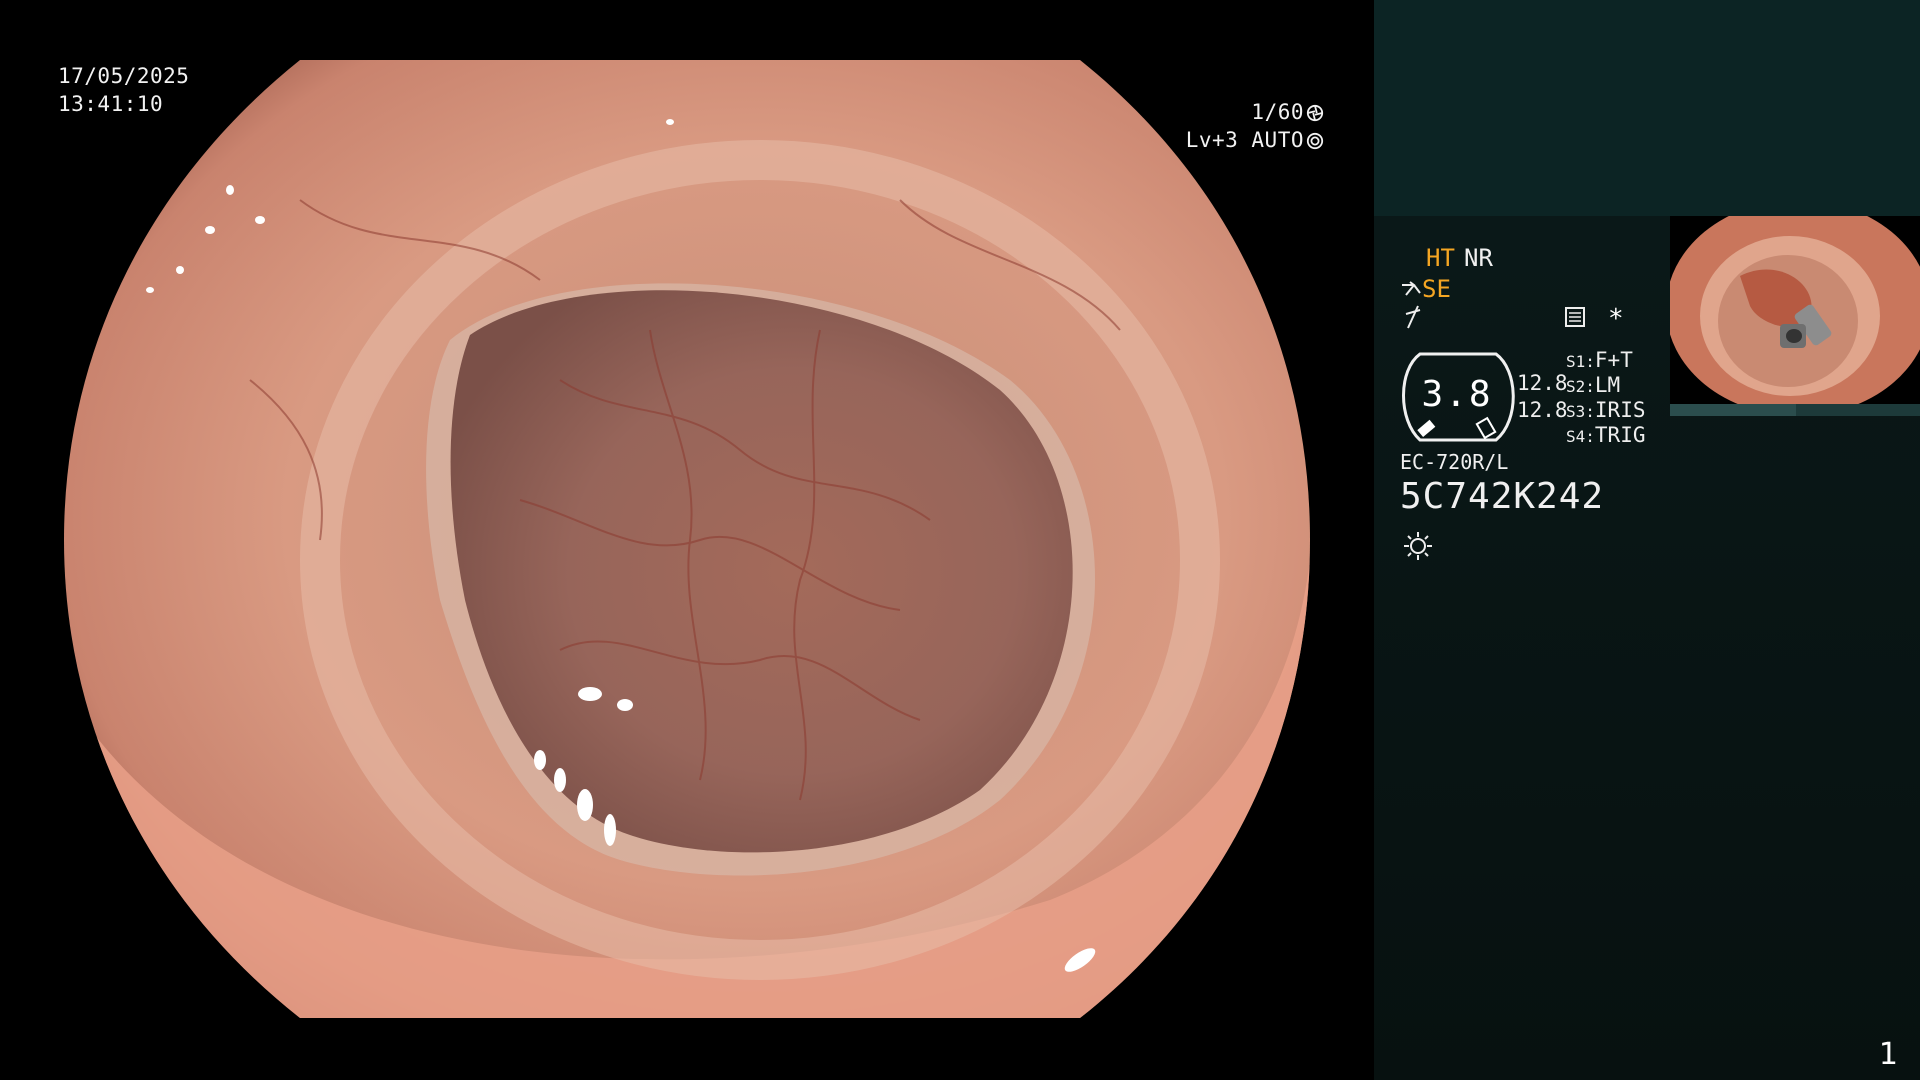 The width and height of the screenshot is (1920, 1080). Describe the element at coordinates (1315, 141) in the screenshot. I see `iris-icon` at that location.